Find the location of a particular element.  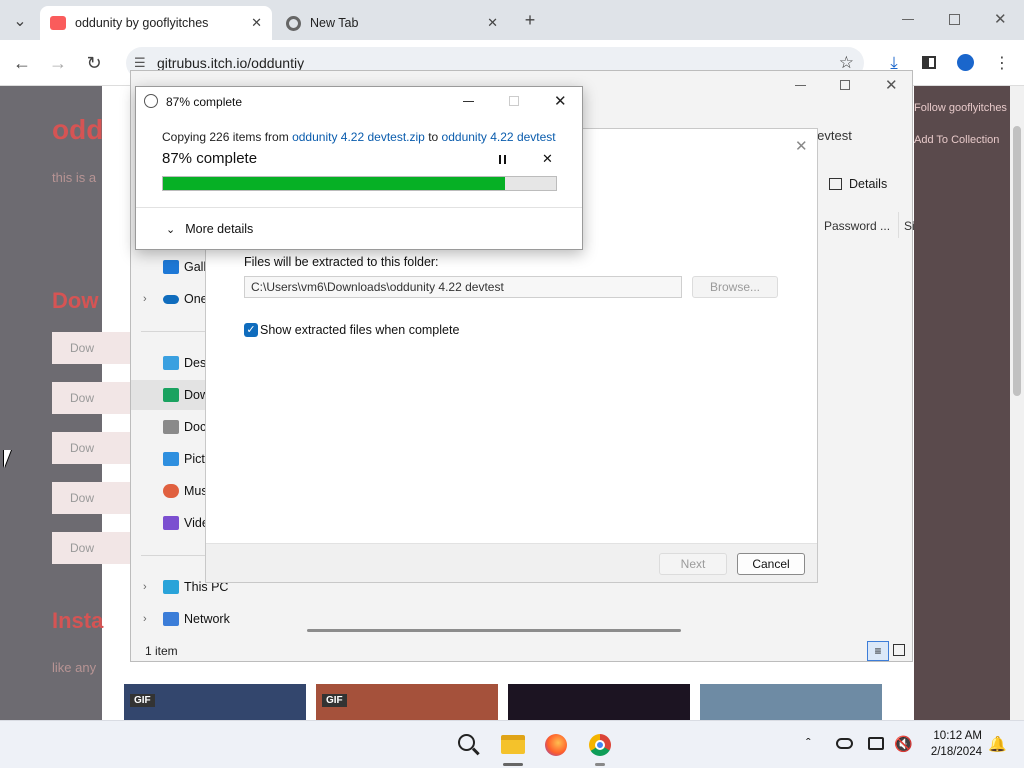

chrome-icon is located at coordinates (293, 23).